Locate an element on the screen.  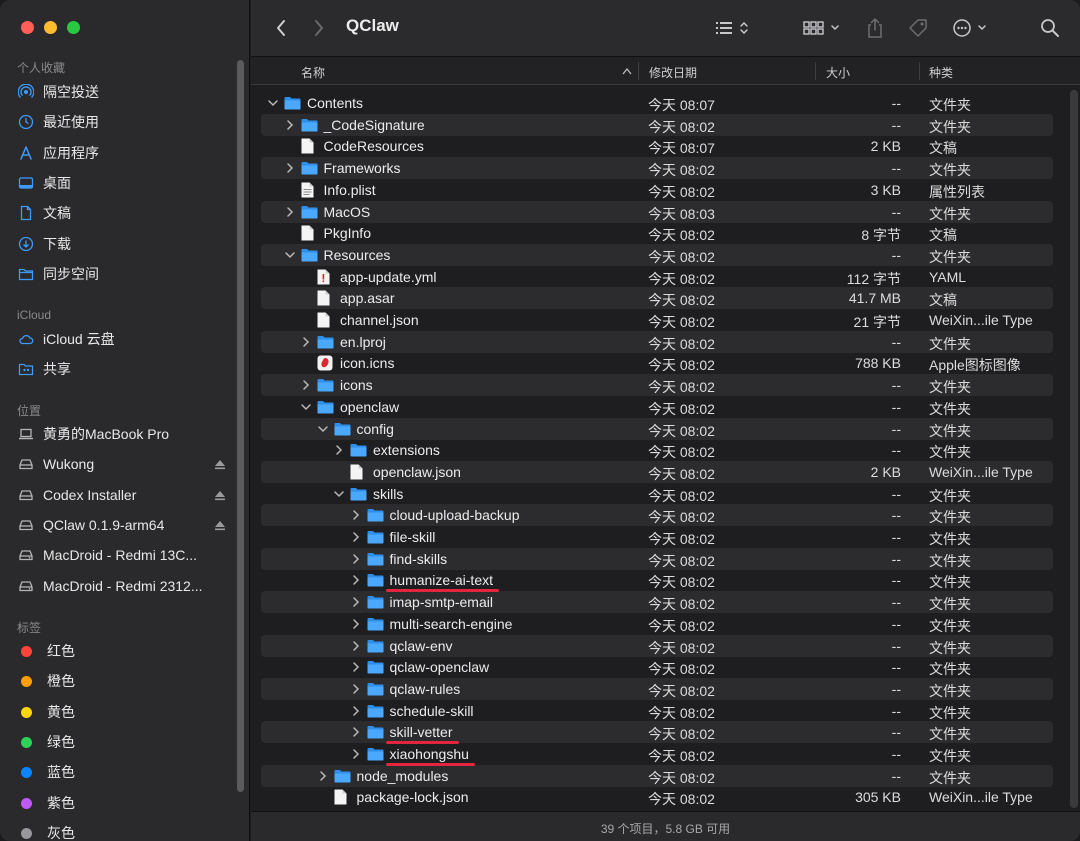
action-menu-button is located at coordinates (972, 28).